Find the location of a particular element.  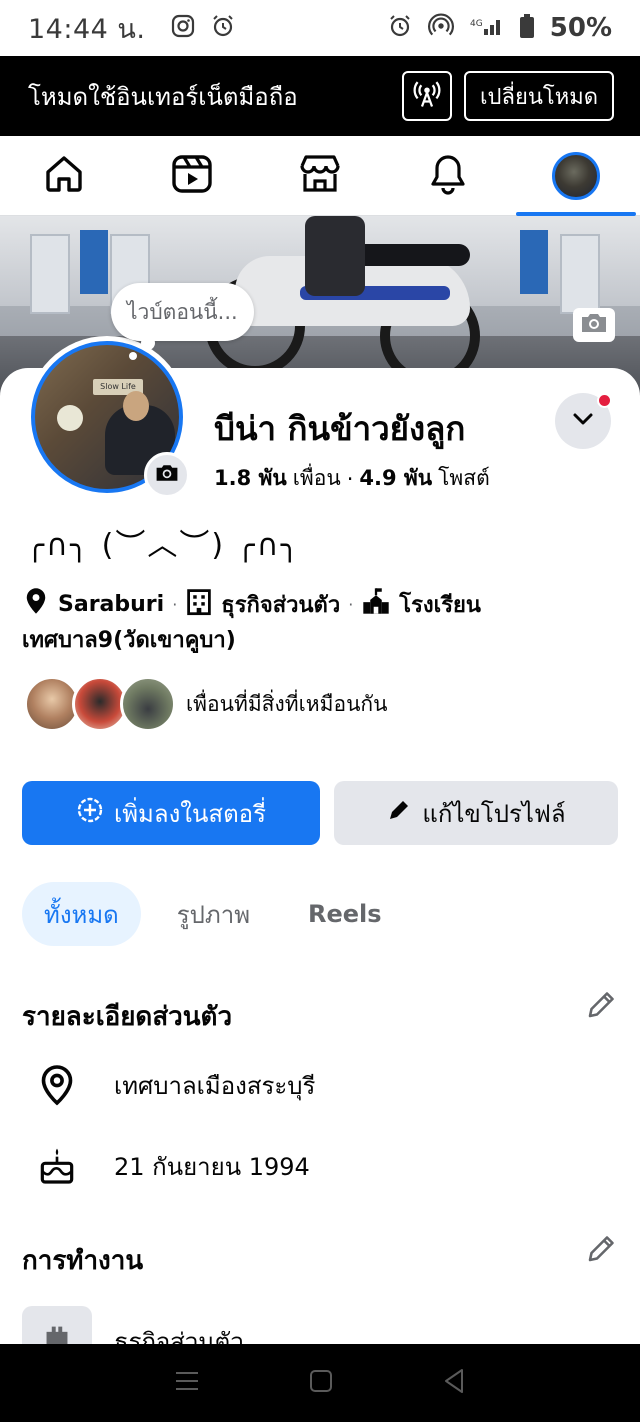

tab-all: ทั้งหมด is located at coordinates (81, 914).